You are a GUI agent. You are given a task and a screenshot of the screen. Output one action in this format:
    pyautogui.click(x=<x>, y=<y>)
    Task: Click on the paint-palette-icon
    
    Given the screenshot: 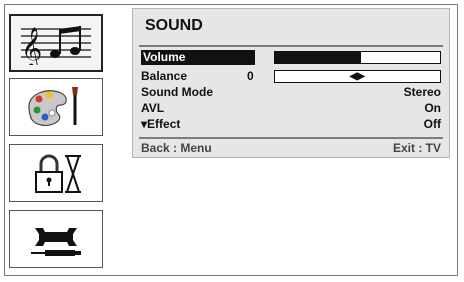 What is the action you would take?
    pyautogui.click(x=56, y=107)
    